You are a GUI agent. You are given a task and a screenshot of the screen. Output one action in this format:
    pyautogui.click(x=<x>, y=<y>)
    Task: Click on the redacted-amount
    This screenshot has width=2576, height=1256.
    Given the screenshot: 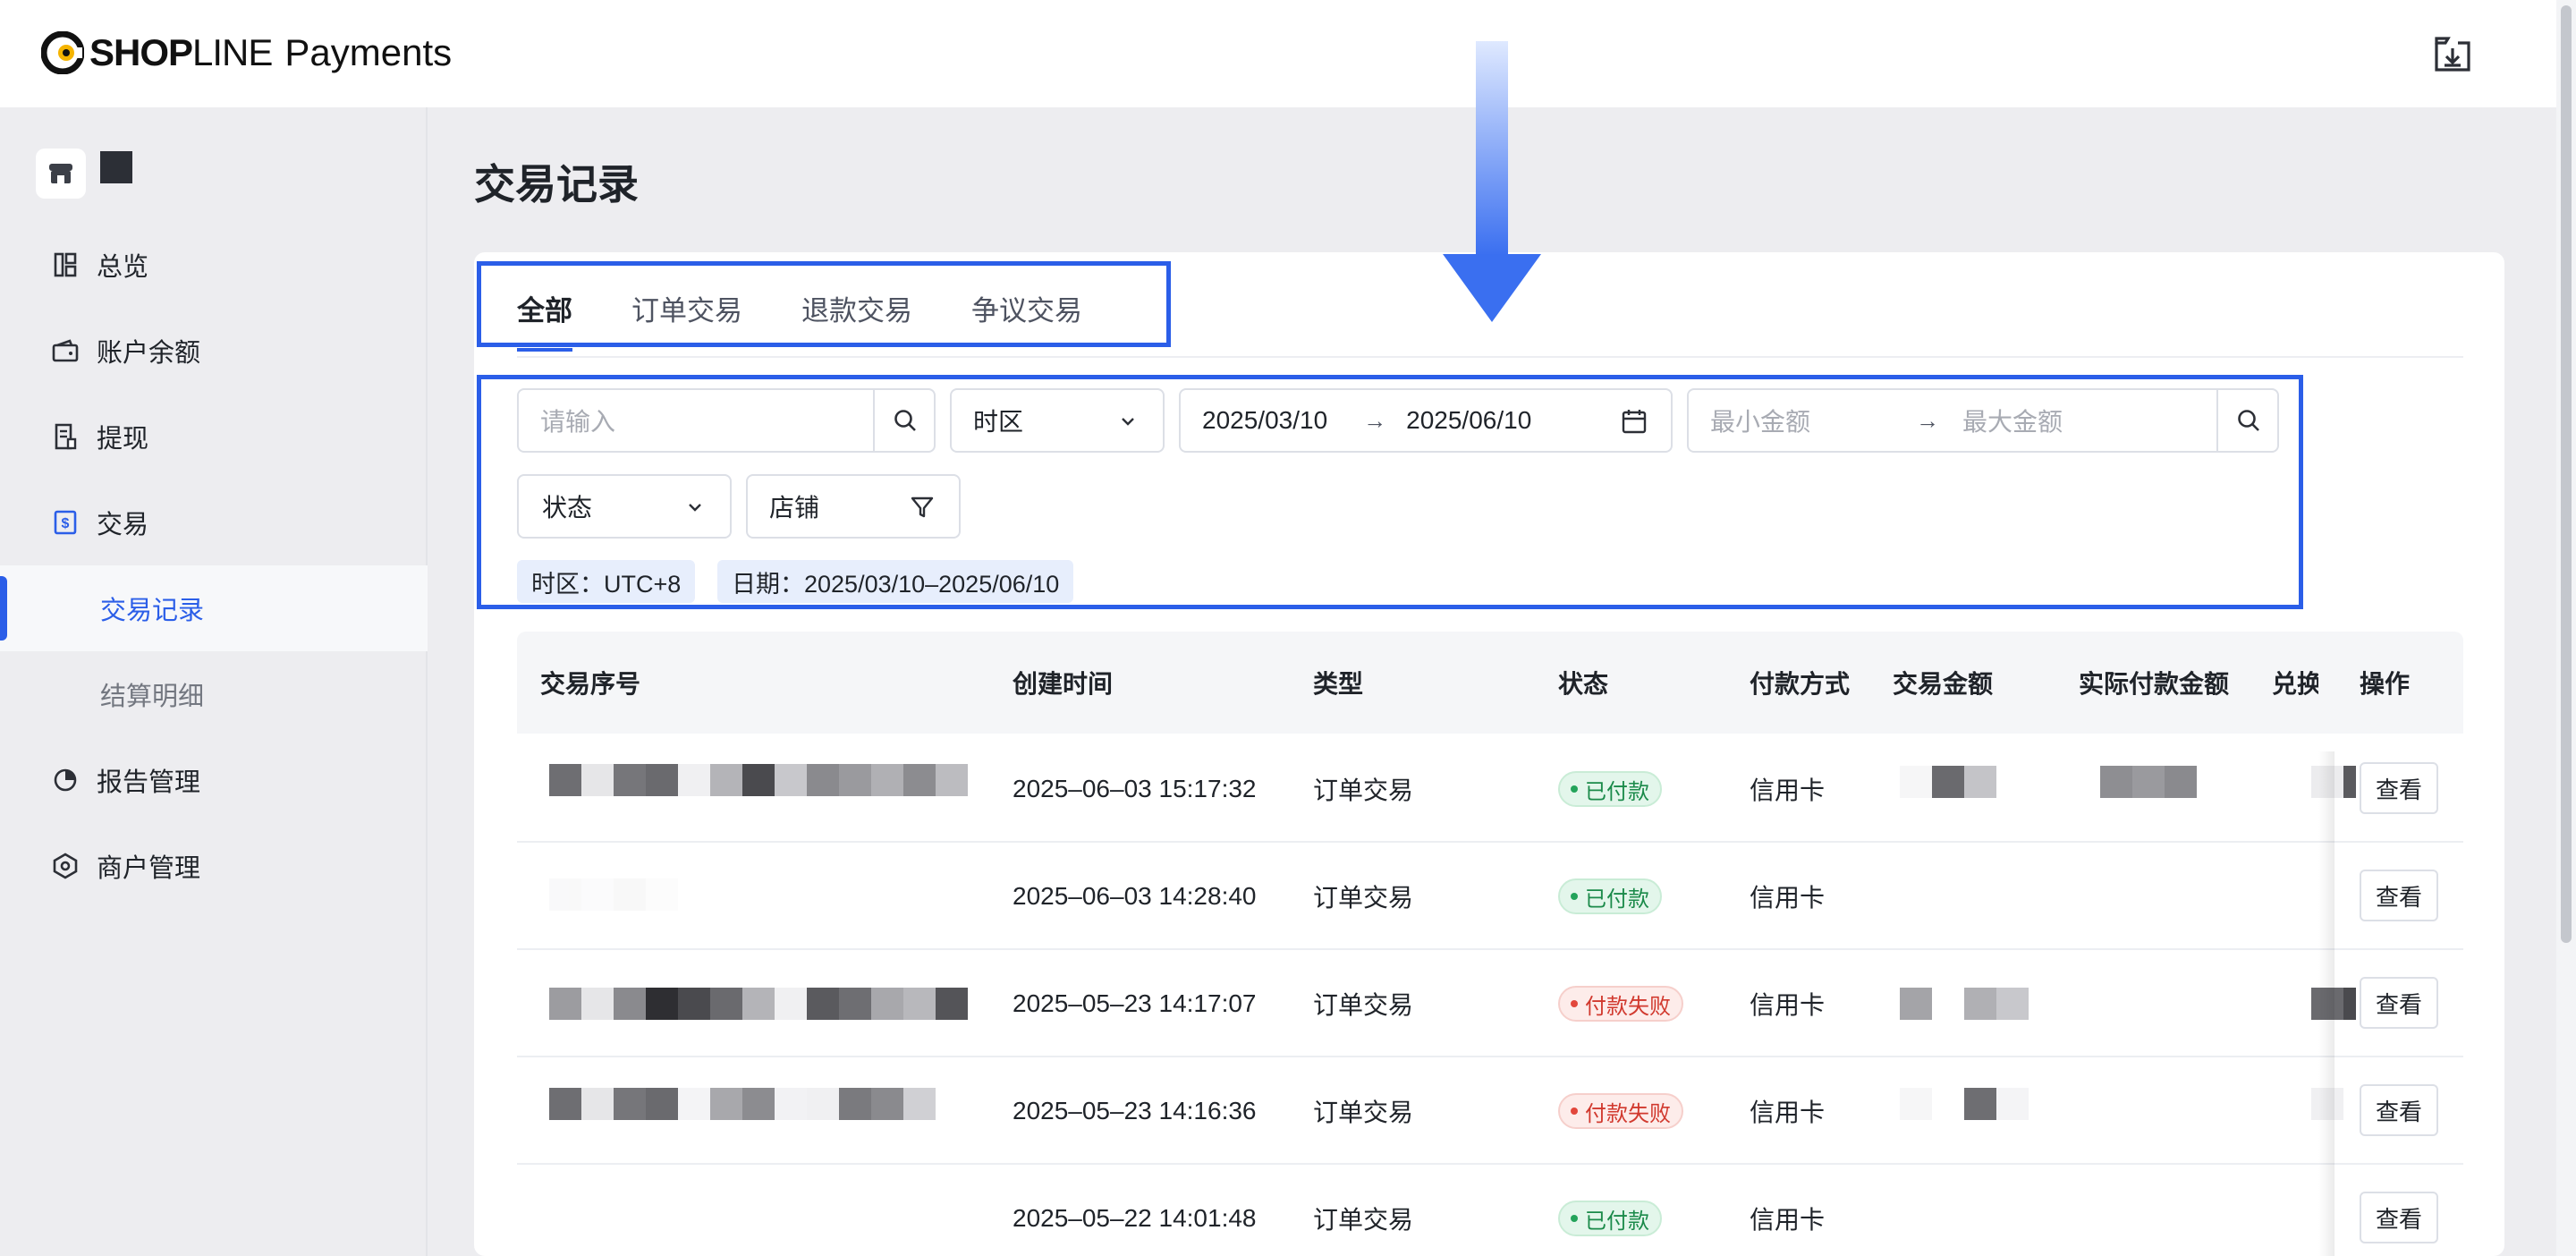 What is the action you would take?
    pyautogui.click(x=1948, y=782)
    